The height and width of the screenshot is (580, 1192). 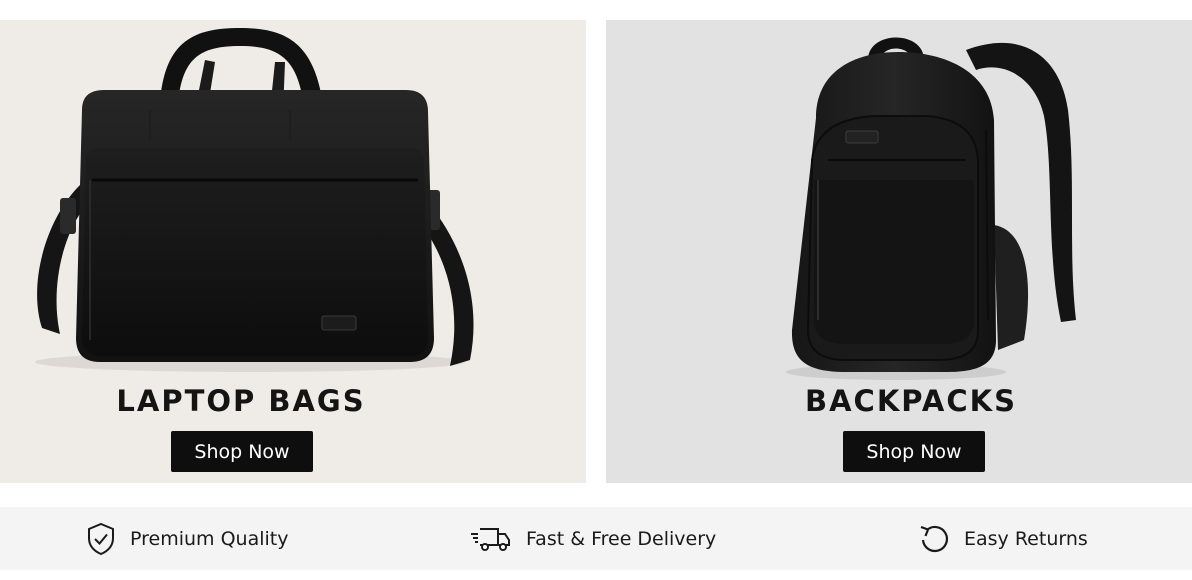 I want to click on category-title: BACKPACKS, so click(x=911, y=401).